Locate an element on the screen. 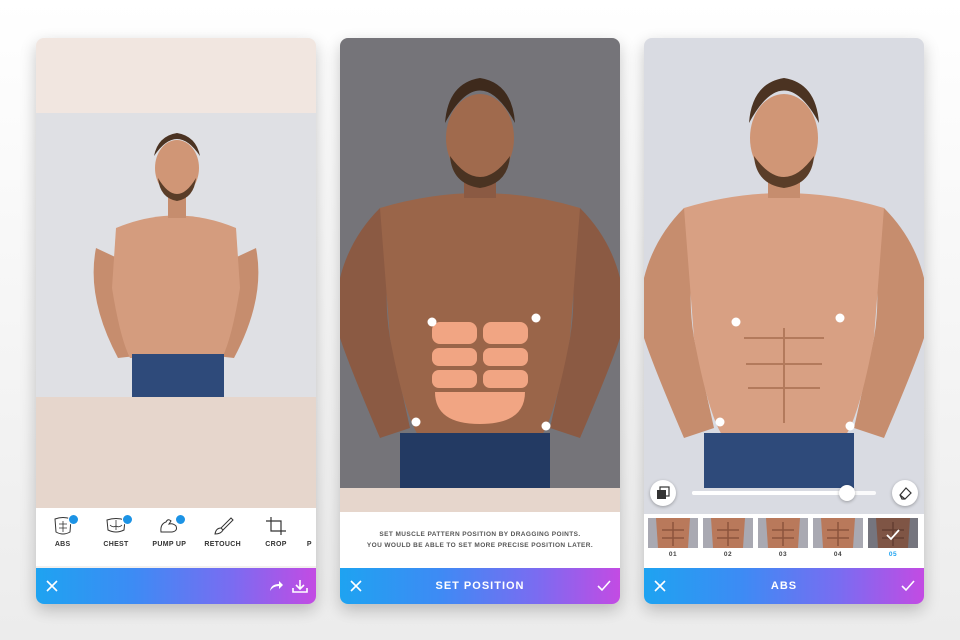  tool-chest: CHEST is located at coordinates (115, 537).